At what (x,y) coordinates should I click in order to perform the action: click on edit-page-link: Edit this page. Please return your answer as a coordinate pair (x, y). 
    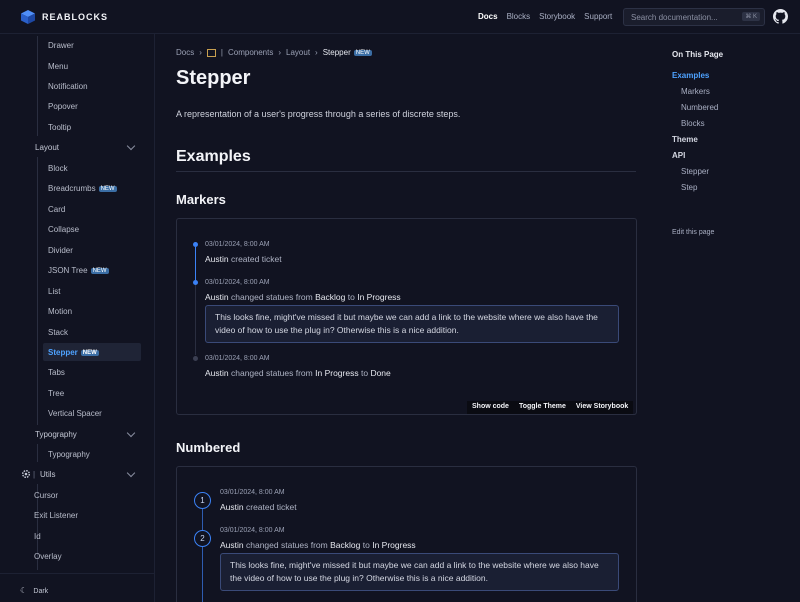
    Looking at the image, I should click on (693, 232).